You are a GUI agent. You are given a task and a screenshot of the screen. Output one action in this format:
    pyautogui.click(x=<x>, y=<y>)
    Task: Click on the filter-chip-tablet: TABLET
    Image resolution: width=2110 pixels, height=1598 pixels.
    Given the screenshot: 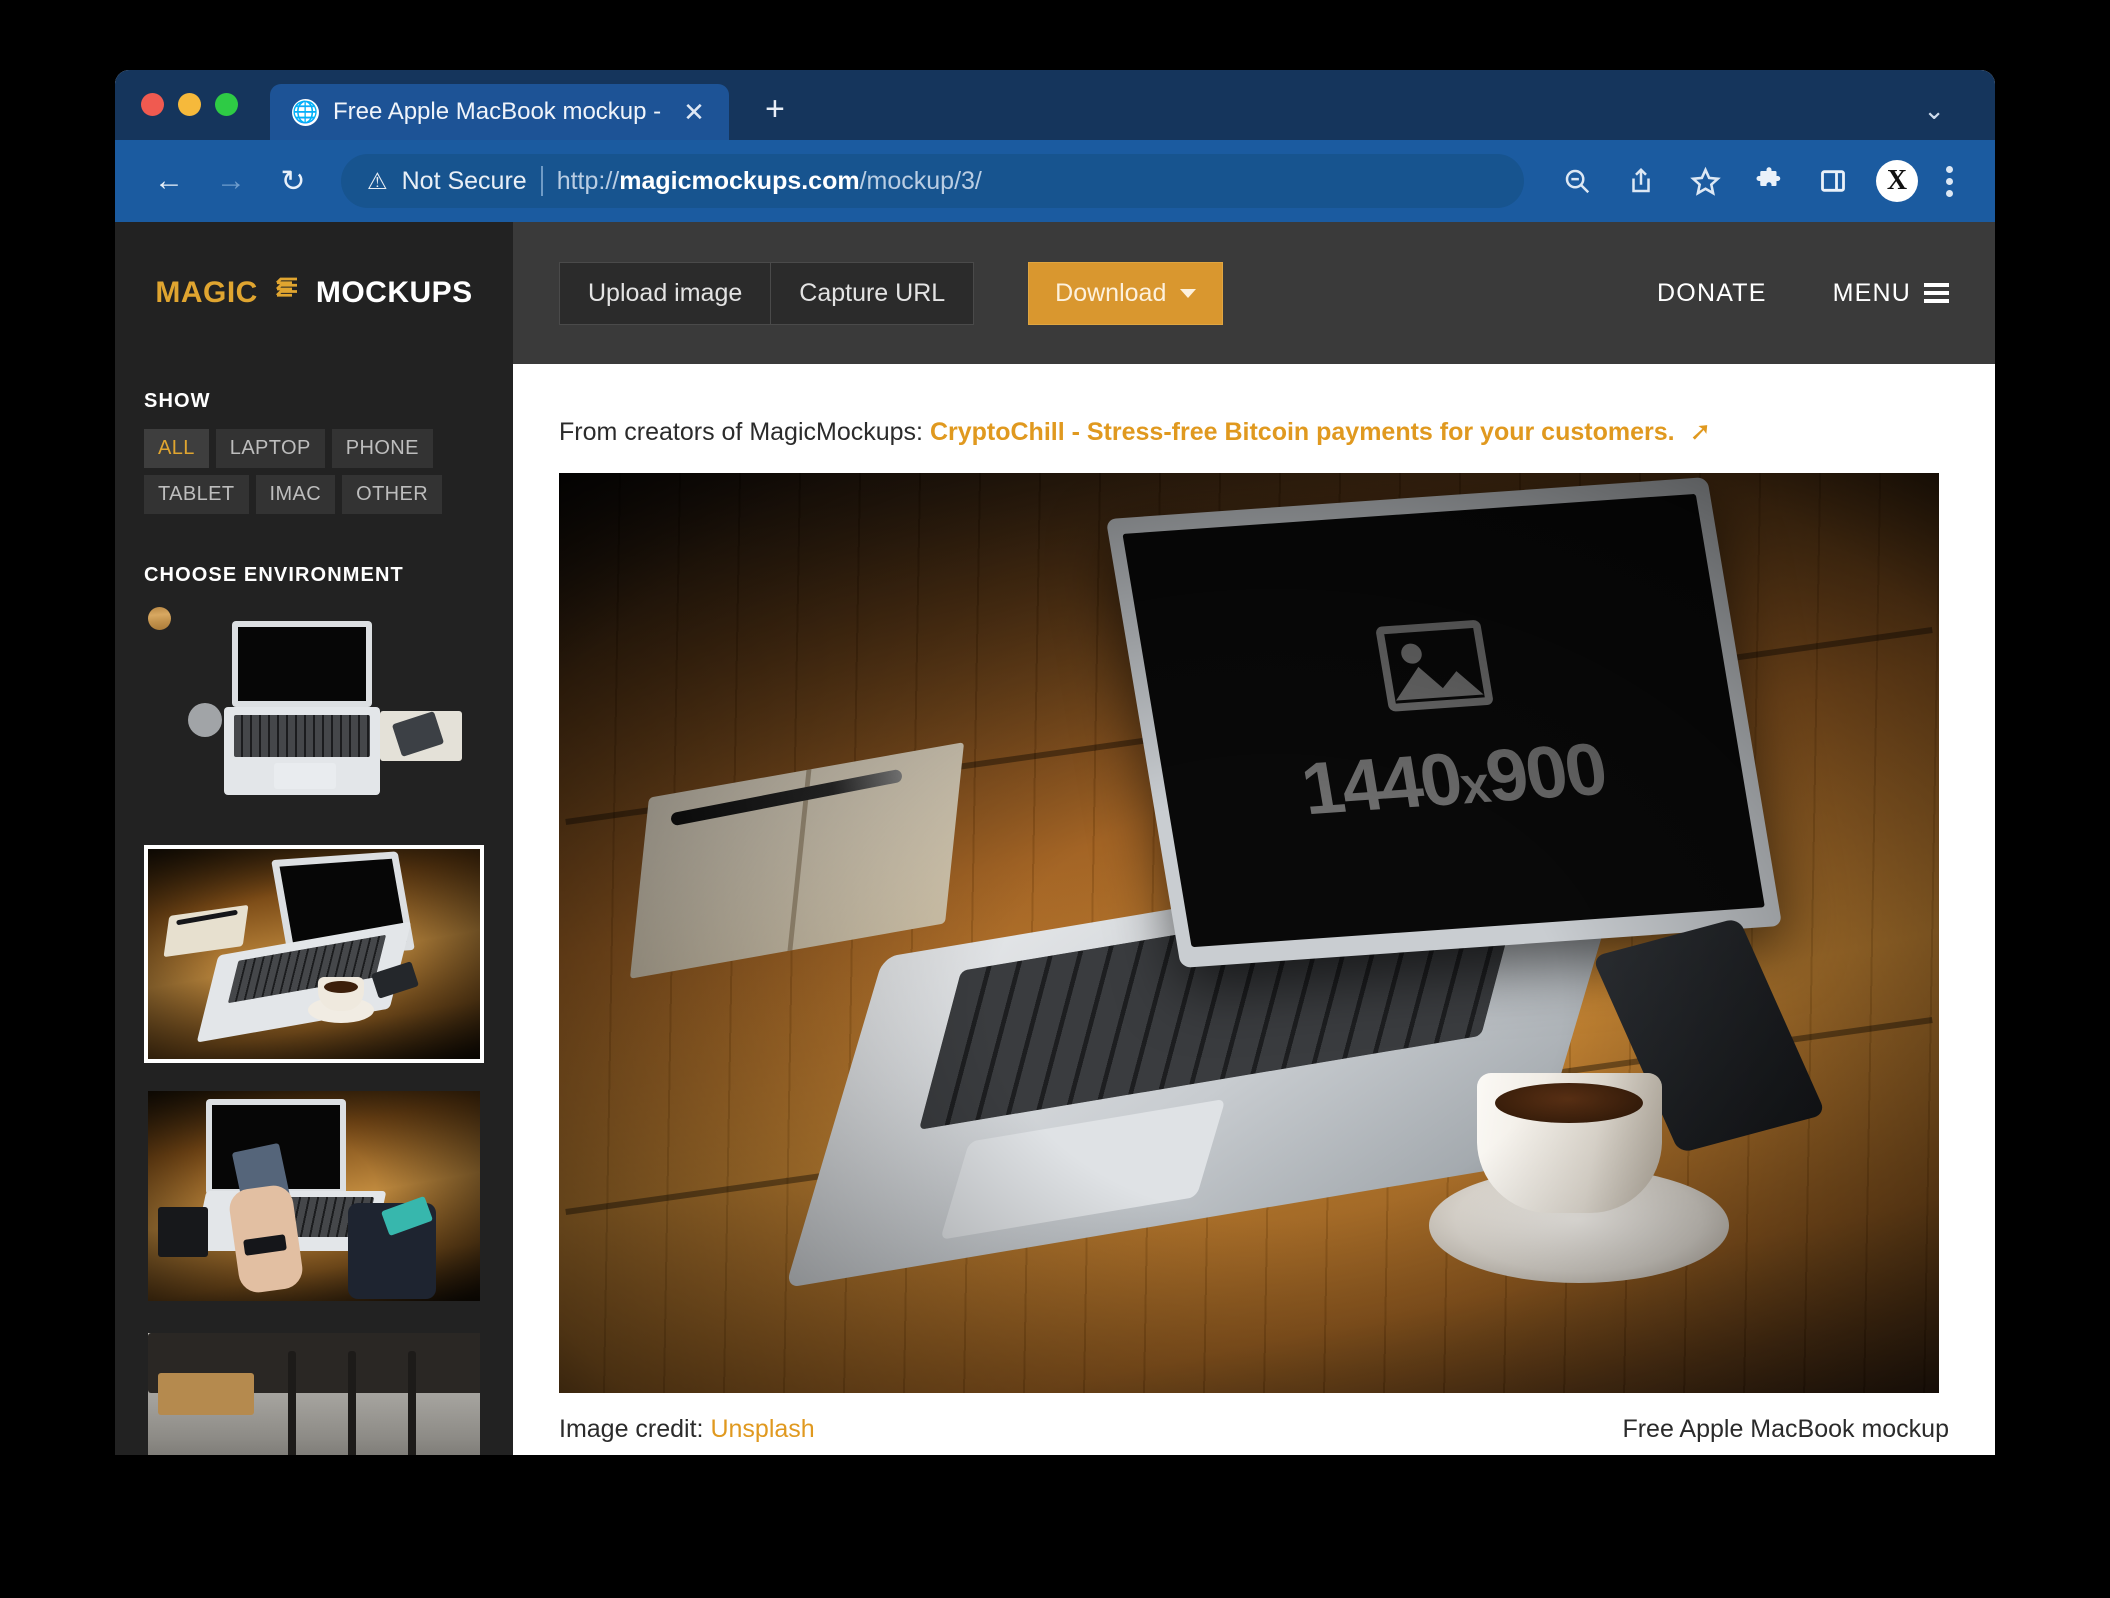 What is the action you would take?
    pyautogui.click(x=196, y=494)
    